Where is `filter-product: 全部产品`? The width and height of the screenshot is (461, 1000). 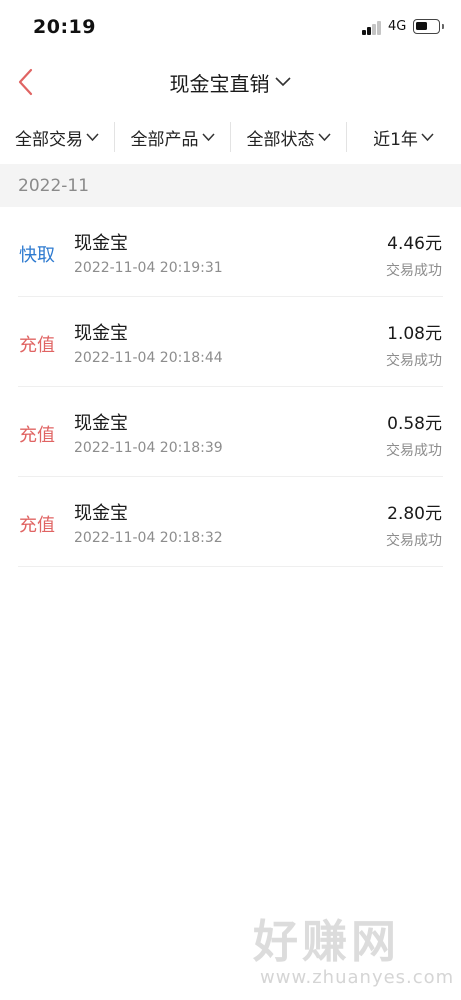 filter-product: 全部产品 is located at coordinates (173, 137).